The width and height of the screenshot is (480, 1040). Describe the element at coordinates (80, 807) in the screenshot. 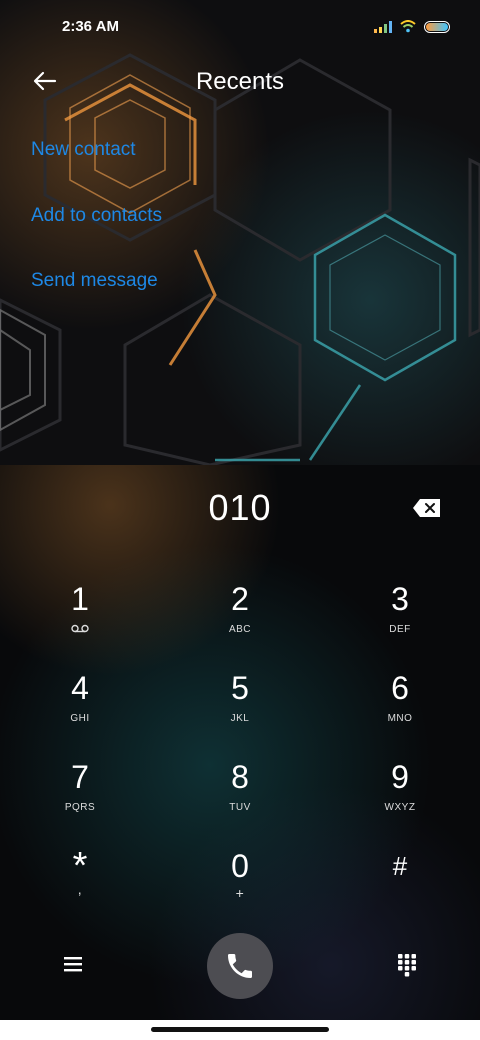

I see `key-letters: PQRS` at that location.